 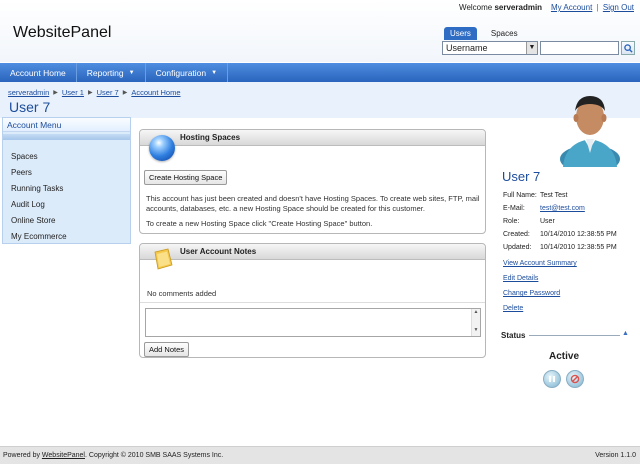 What do you see at coordinates (475, 322) in the screenshot?
I see `textarea-scrollbar: ▲ ▼` at bounding box center [475, 322].